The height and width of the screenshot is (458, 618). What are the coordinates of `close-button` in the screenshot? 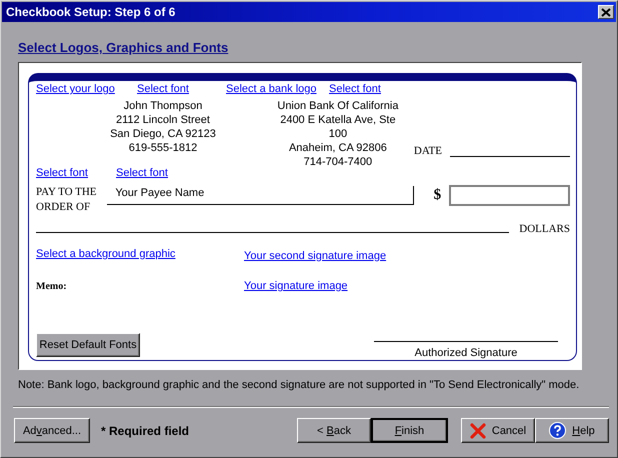 It's located at (606, 12).